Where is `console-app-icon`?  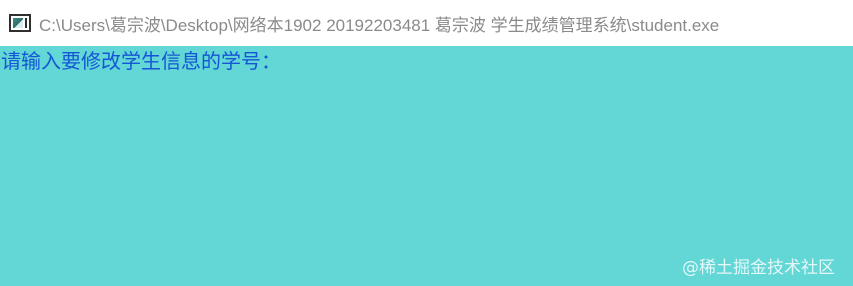 console-app-icon is located at coordinates (20, 23).